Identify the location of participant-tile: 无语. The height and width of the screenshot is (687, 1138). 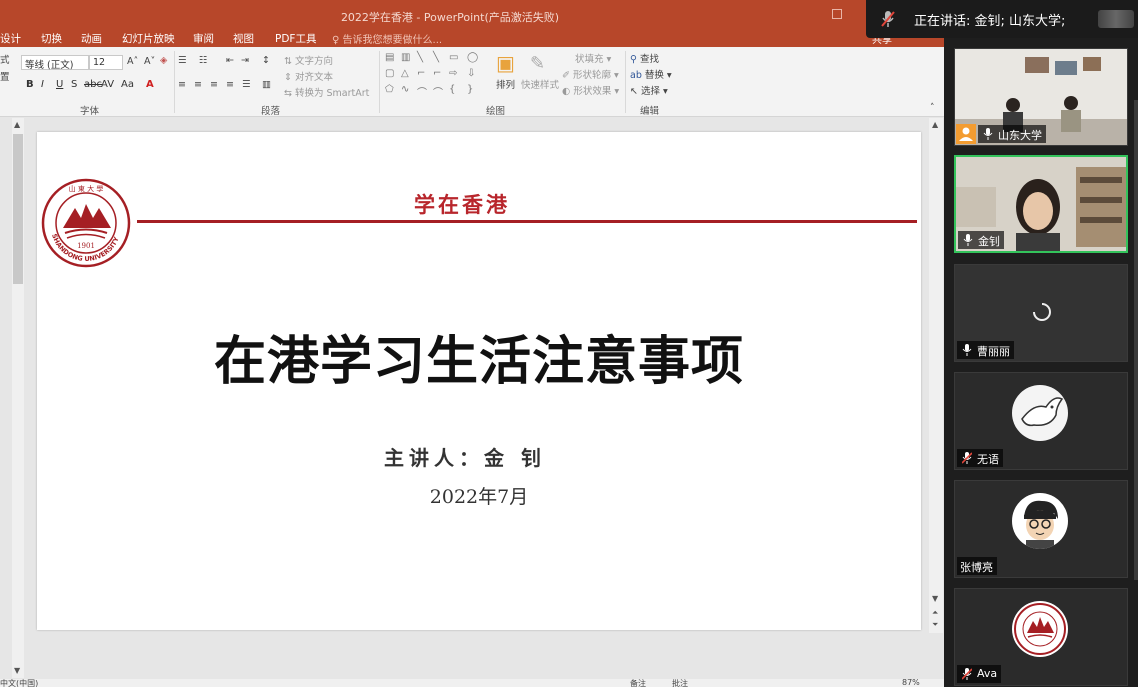
(1041, 421).